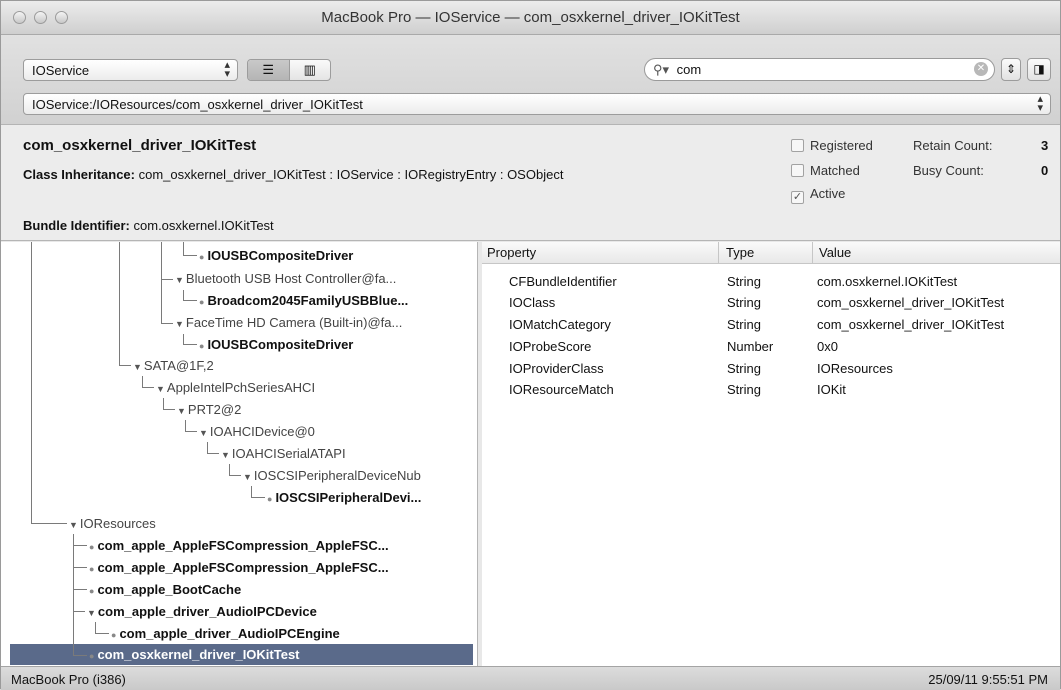 The height and width of the screenshot is (690, 1061). What do you see at coordinates (1045, 145) in the screenshot?
I see `retain-count-value: 3` at bounding box center [1045, 145].